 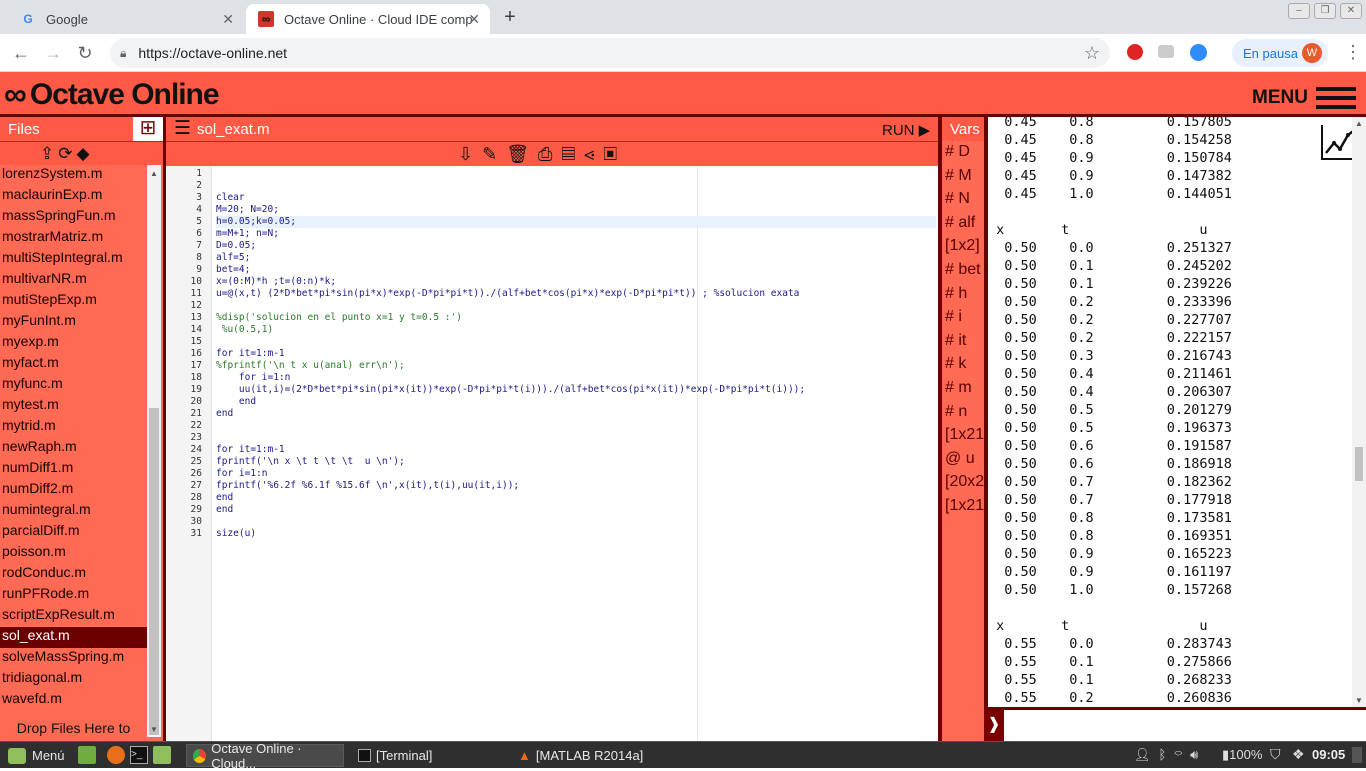 What do you see at coordinates (73, 322) in the screenshot?
I see `file-item: myFunInt.m` at bounding box center [73, 322].